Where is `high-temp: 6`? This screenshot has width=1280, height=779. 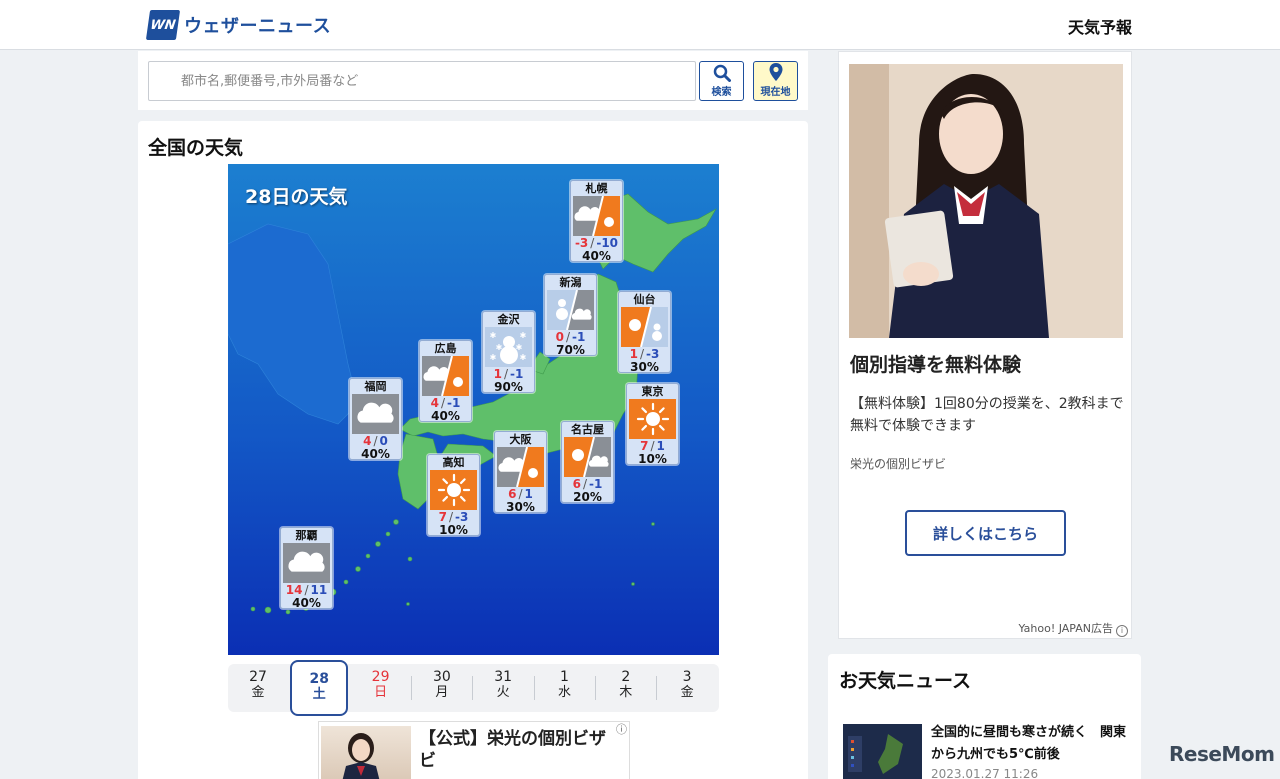 high-temp: 6 is located at coordinates (512, 494).